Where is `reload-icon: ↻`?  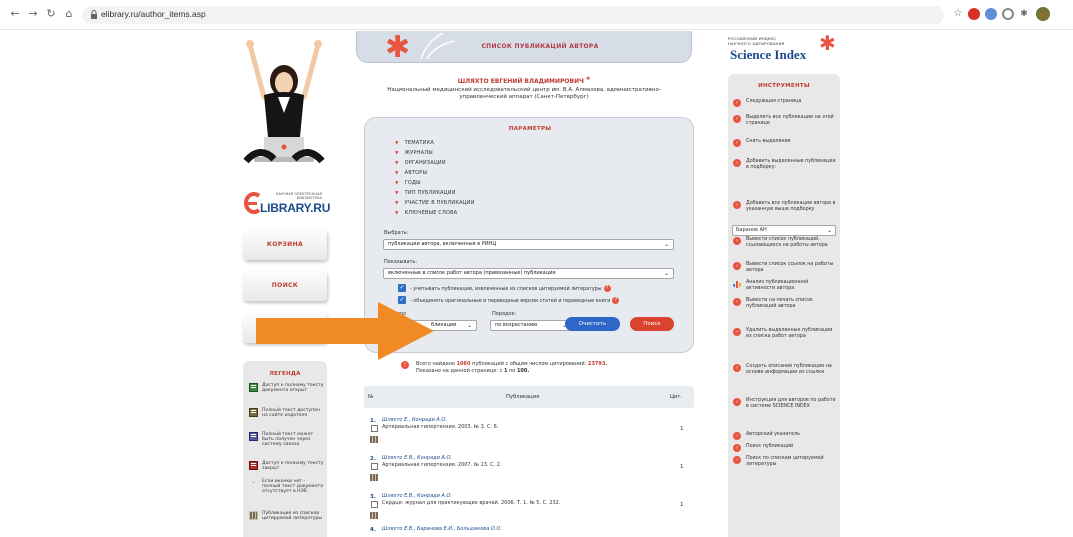 reload-icon: ↻ is located at coordinates (51, 14).